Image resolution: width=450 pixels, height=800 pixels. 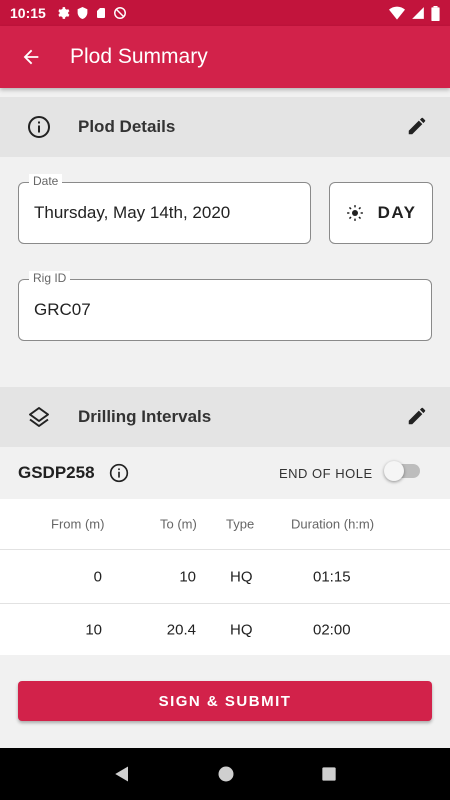 What do you see at coordinates (181, 629) in the screenshot?
I see `to-cell: 20.4` at bounding box center [181, 629].